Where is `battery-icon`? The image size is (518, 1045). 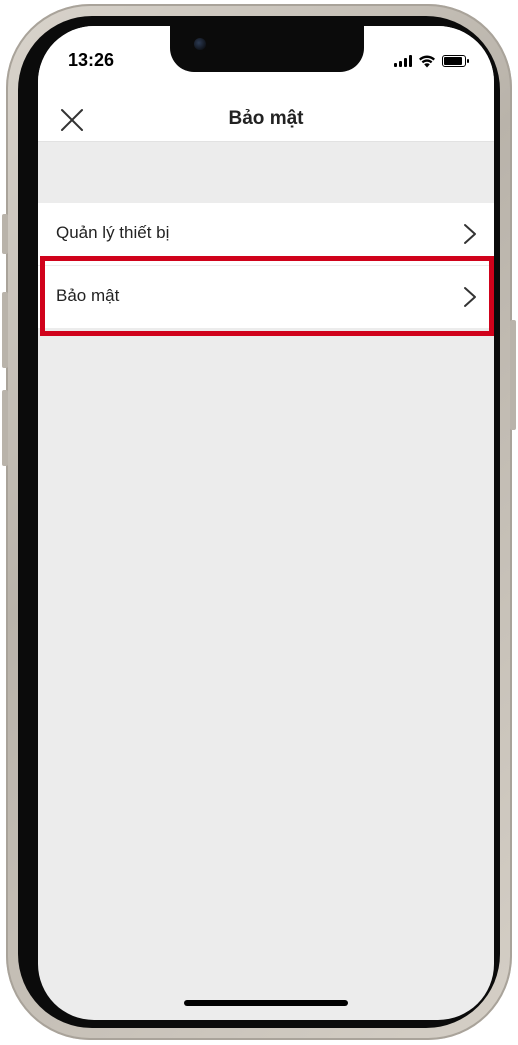
battery-icon is located at coordinates (455, 61).